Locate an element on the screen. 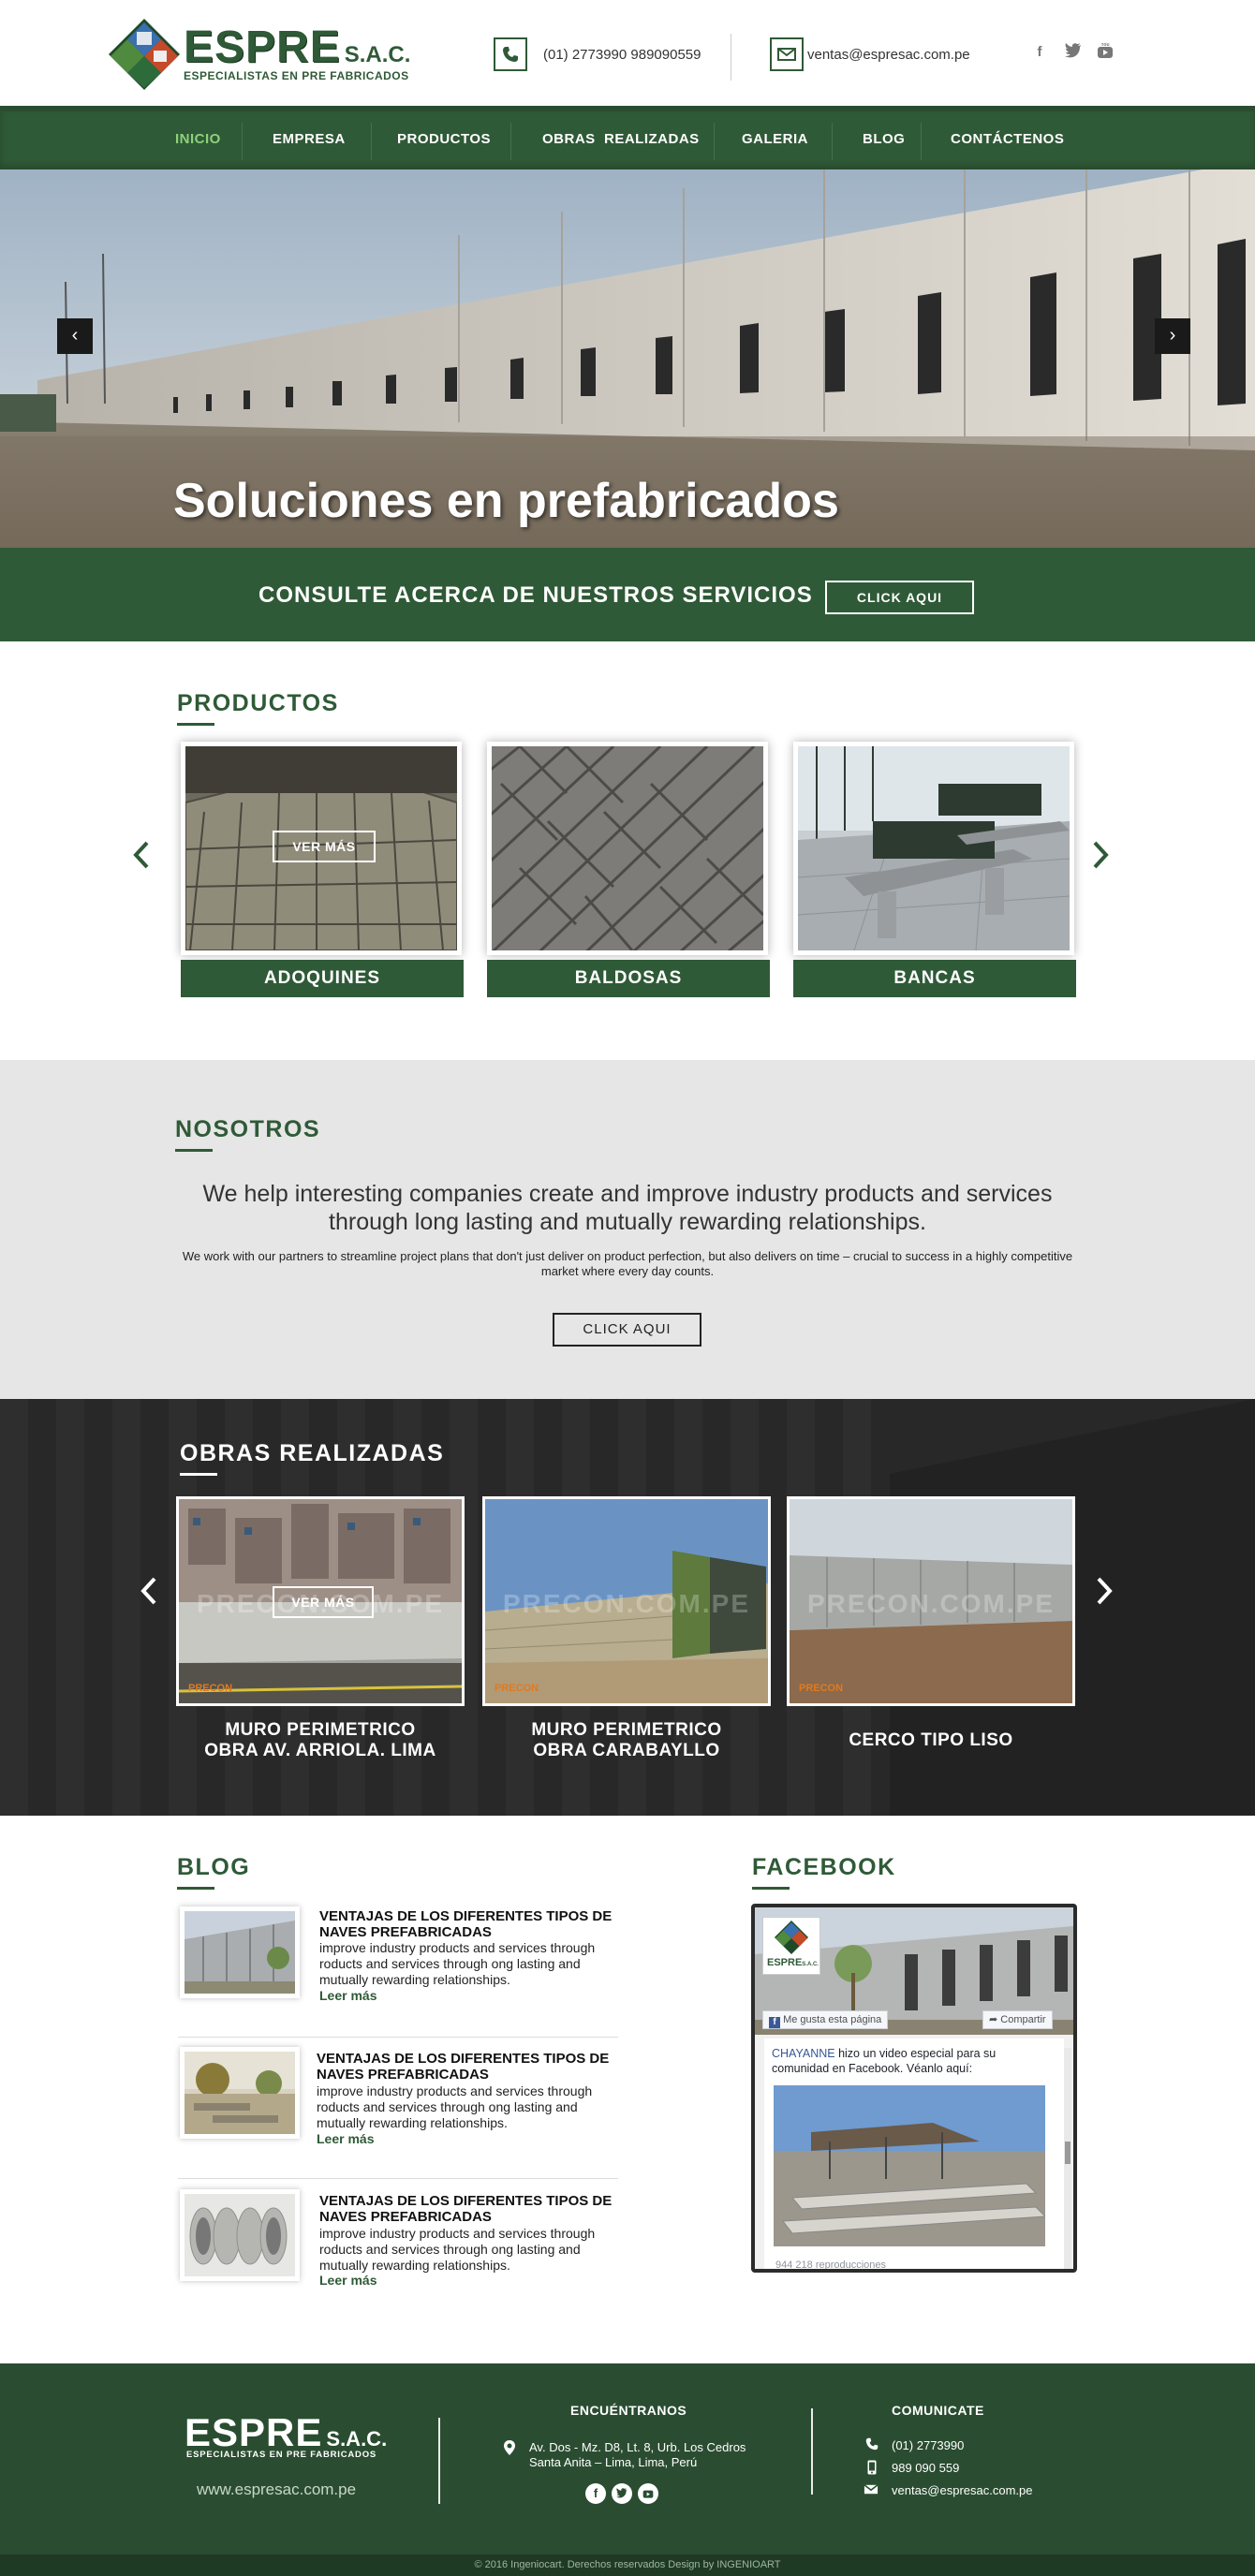 Image resolution: width=1255 pixels, height=2576 pixels. scrollbar-thumb is located at coordinates (1067, 2153).